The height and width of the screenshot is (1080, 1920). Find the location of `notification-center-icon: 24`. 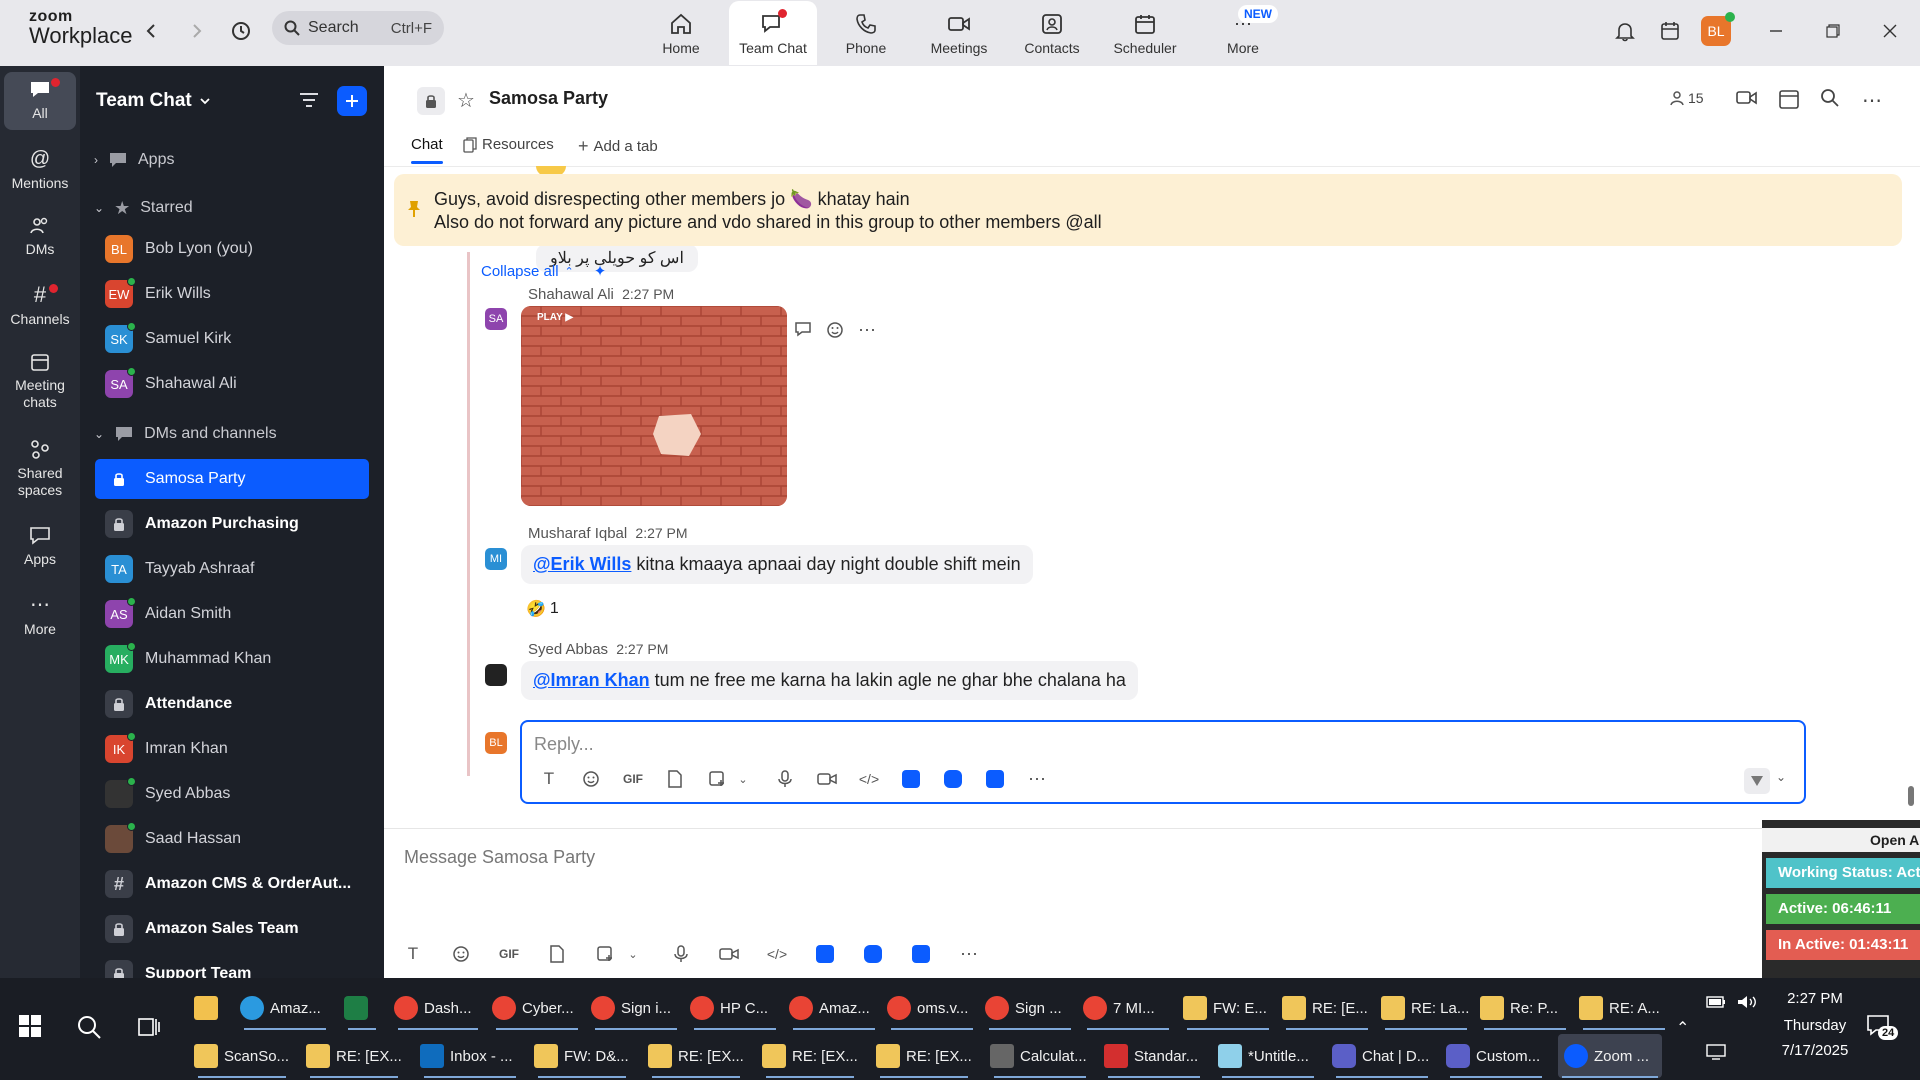

notification-center-icon: 24 is located at coordinates (1882, 1027).